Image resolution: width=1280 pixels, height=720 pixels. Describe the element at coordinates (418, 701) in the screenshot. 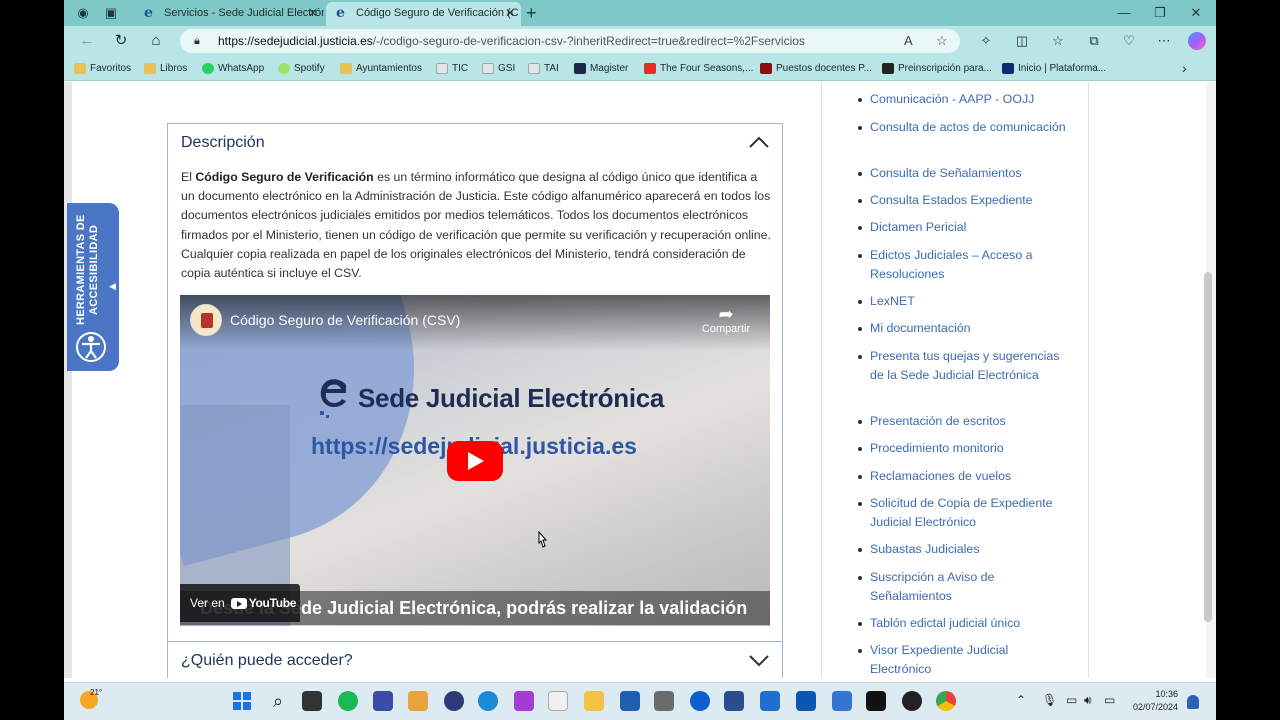

I see `snipping-tool-icon` at that location.